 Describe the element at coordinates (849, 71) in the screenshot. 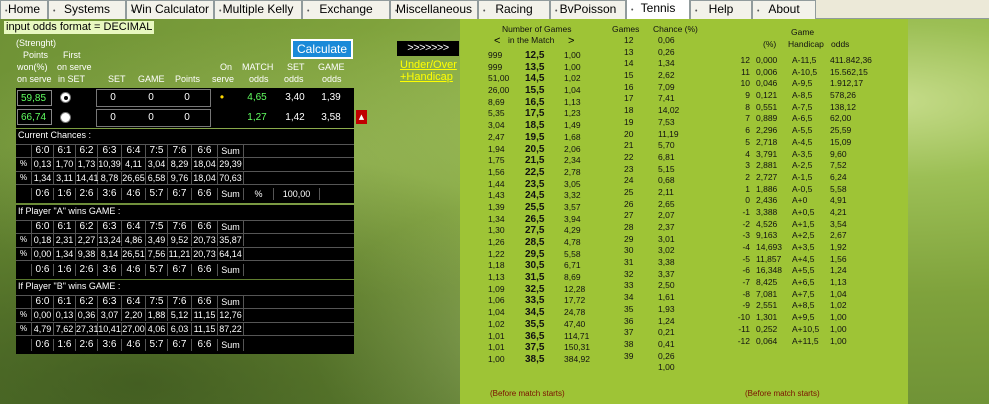

I see `column-value: 15.562,15` at that location.